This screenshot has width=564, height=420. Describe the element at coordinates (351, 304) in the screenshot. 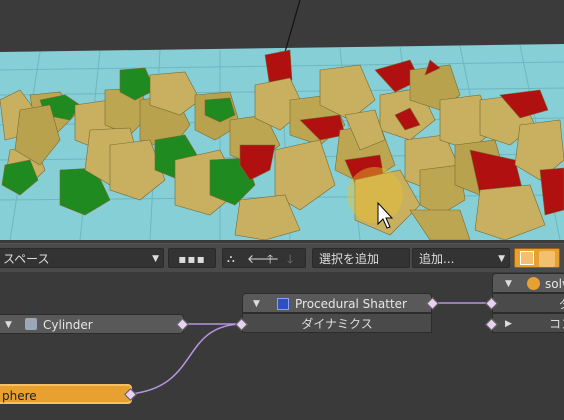

I see `procedural-shatter-title: Procedural Shatter` at that location.